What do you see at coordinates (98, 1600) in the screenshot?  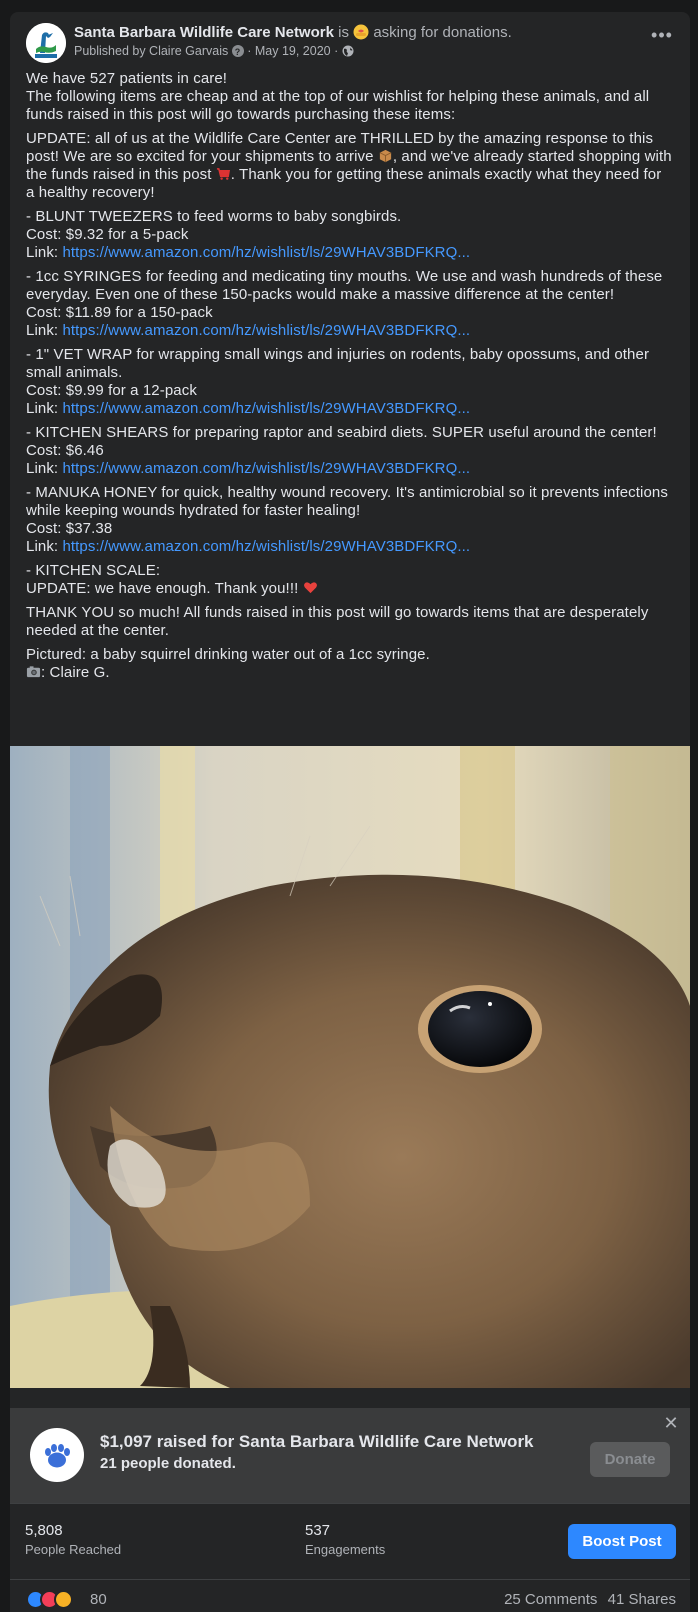 I see `reaction-count: 80` at bounding box center [98, 1600].